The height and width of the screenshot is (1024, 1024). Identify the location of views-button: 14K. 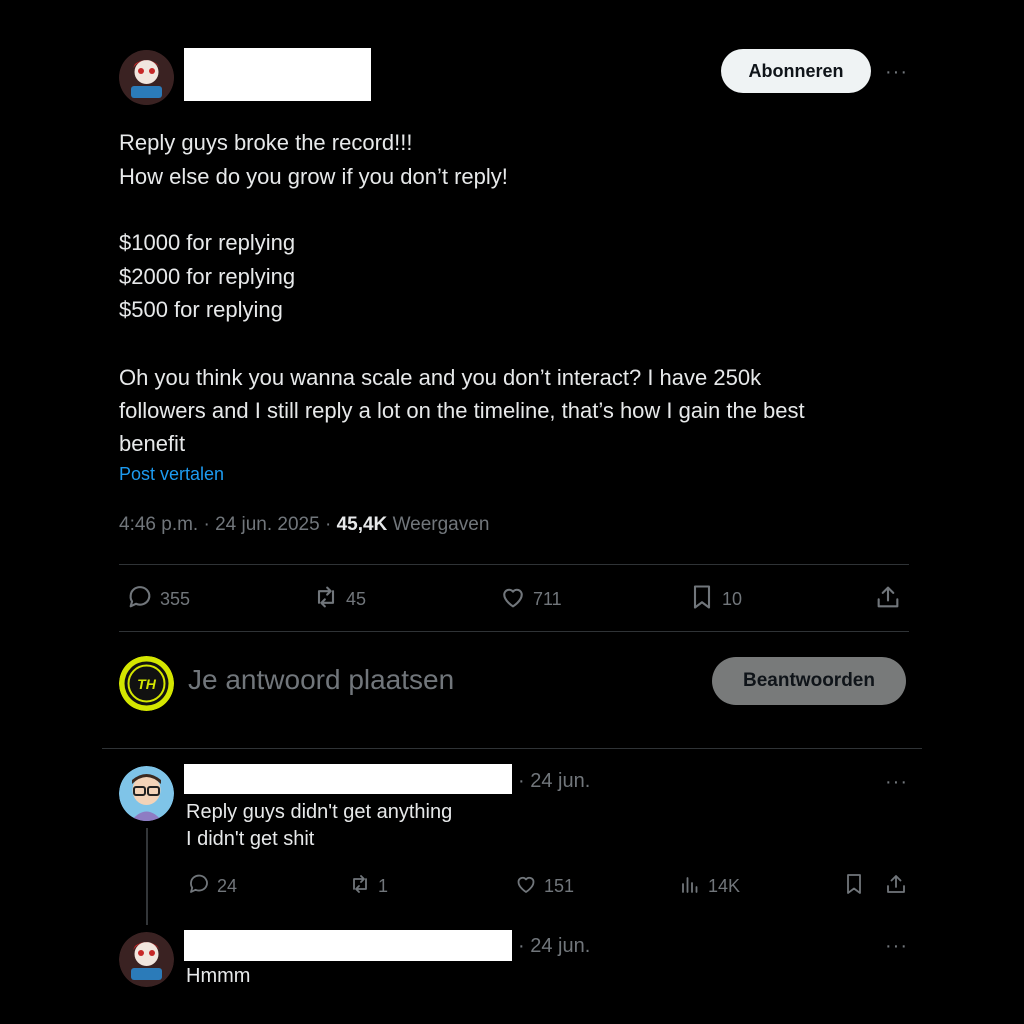
(709, 886).